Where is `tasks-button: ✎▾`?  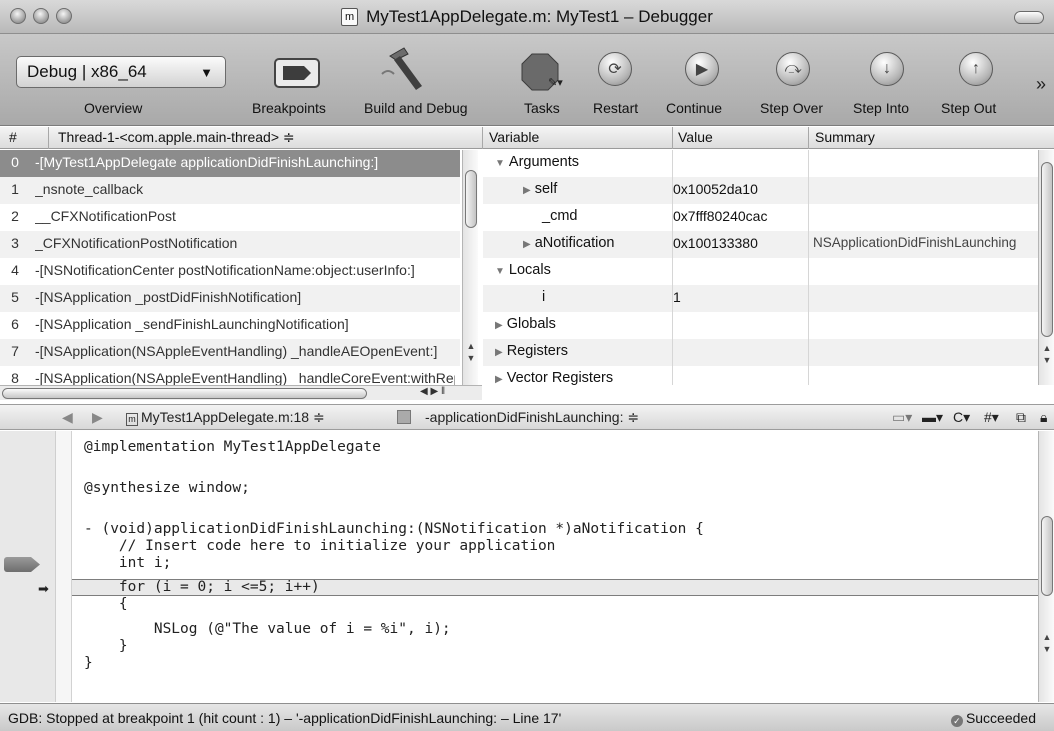 tasks-button: ✎▾ is located at coordinates (542, 73).